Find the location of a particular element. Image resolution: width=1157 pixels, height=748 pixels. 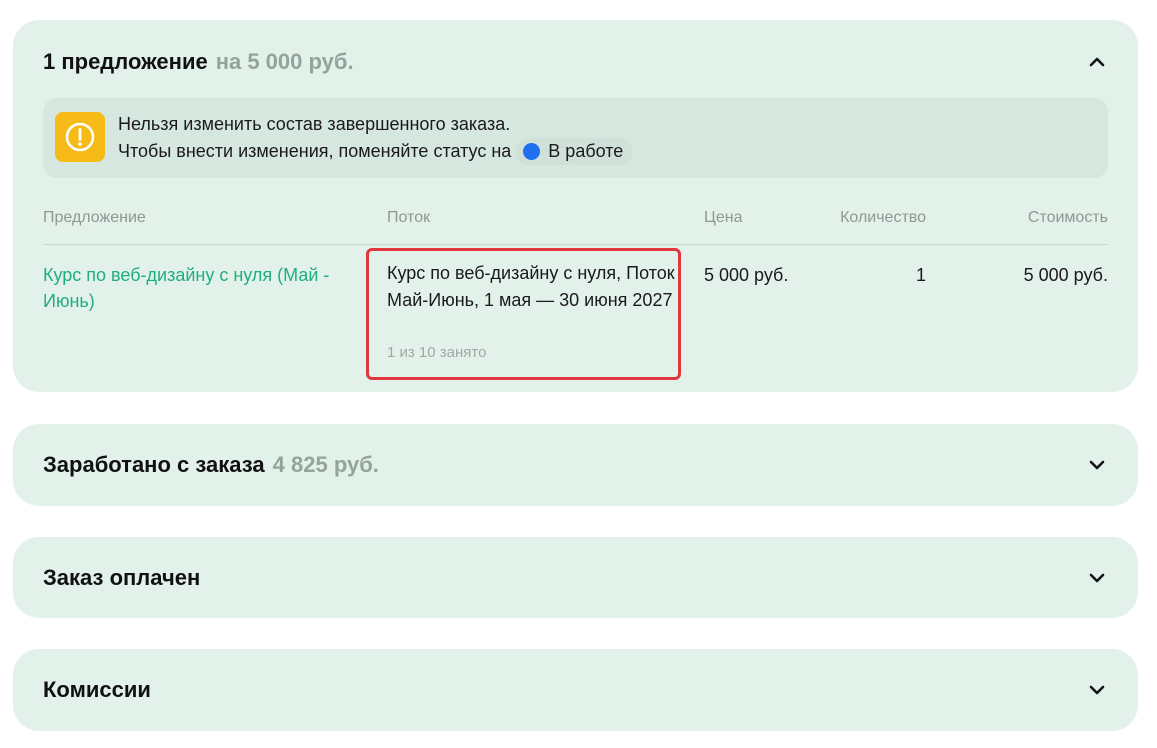

offer-cell: Курс по веб-дизайну с нуля (Май - Июнь) is located at coordinates (193, 288).